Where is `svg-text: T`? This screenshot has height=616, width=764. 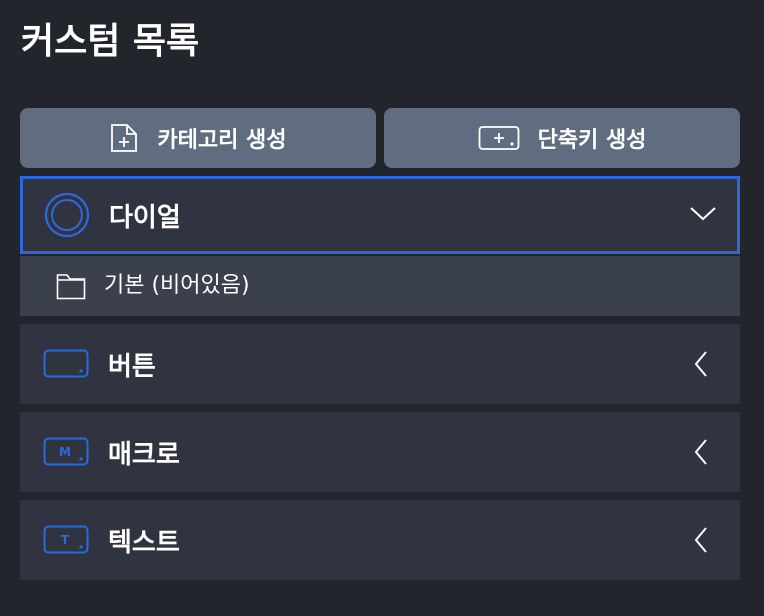 svg-text: T is located at coordinates (65, 540).